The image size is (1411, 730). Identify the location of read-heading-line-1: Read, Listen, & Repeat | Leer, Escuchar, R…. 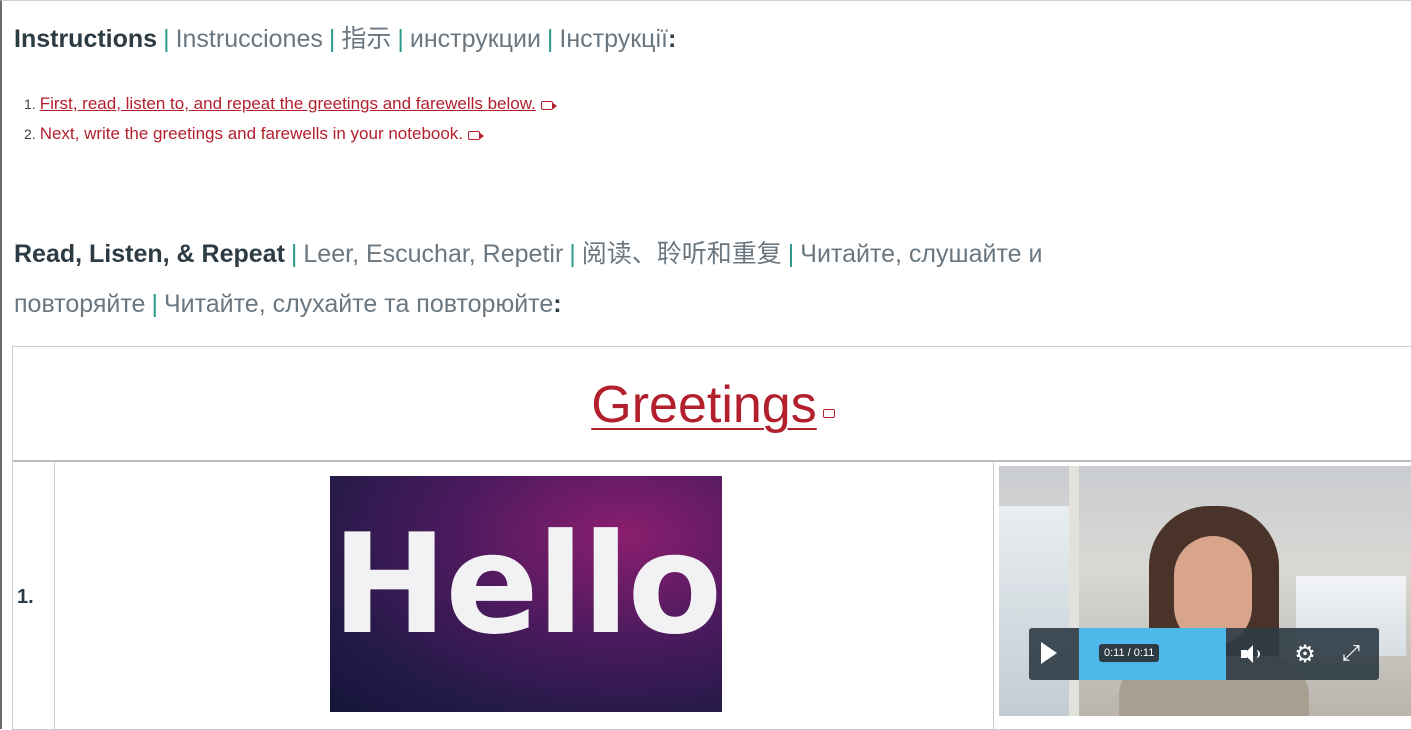
(528, 254).